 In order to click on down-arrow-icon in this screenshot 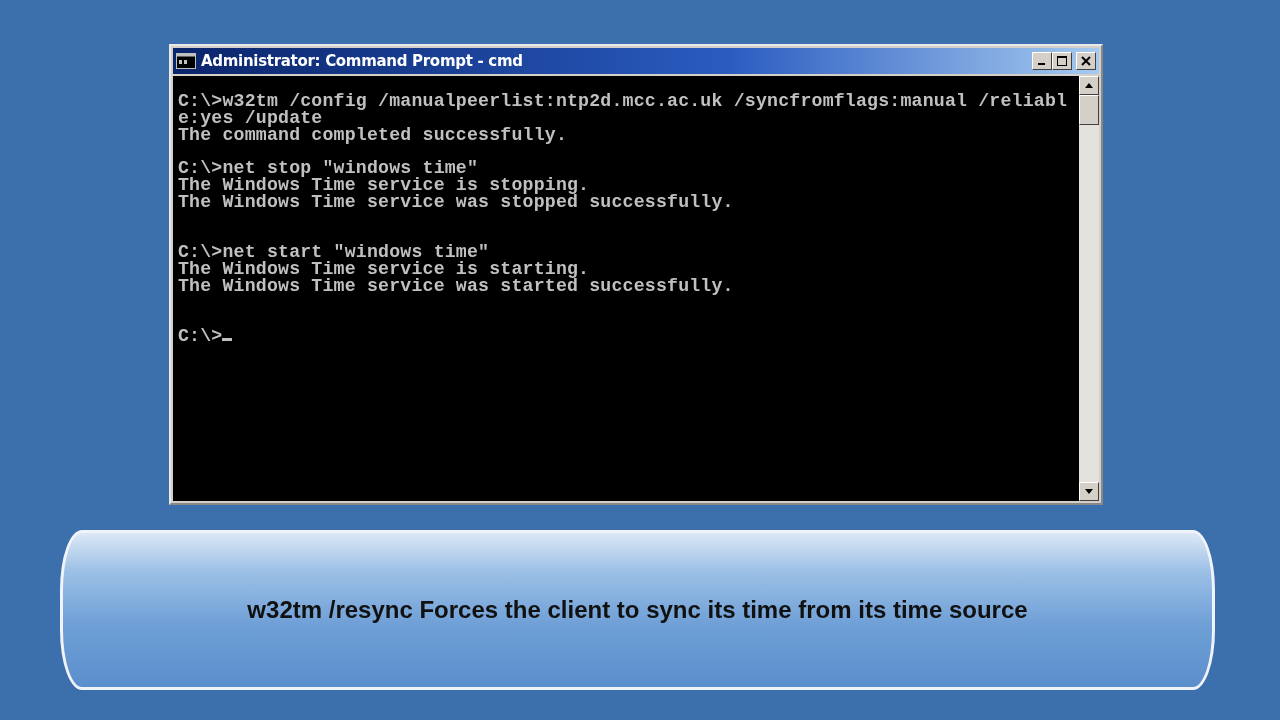, I will do `click(1089, 491)`.